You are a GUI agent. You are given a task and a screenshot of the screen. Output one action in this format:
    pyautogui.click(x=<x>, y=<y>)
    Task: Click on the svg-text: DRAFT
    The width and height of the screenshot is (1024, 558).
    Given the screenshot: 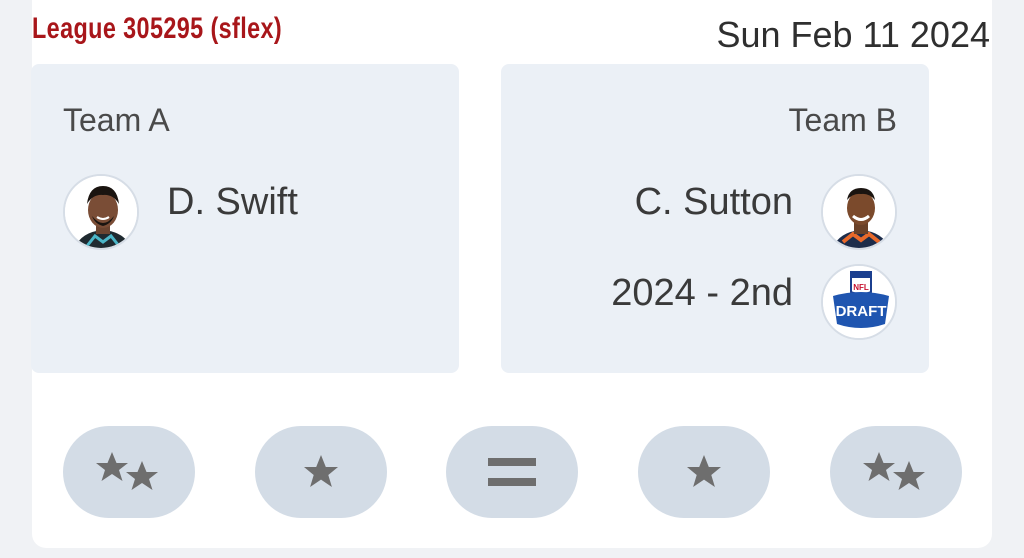 What is the action you would take?
    pyautogui.click(x=861, y=311)
    